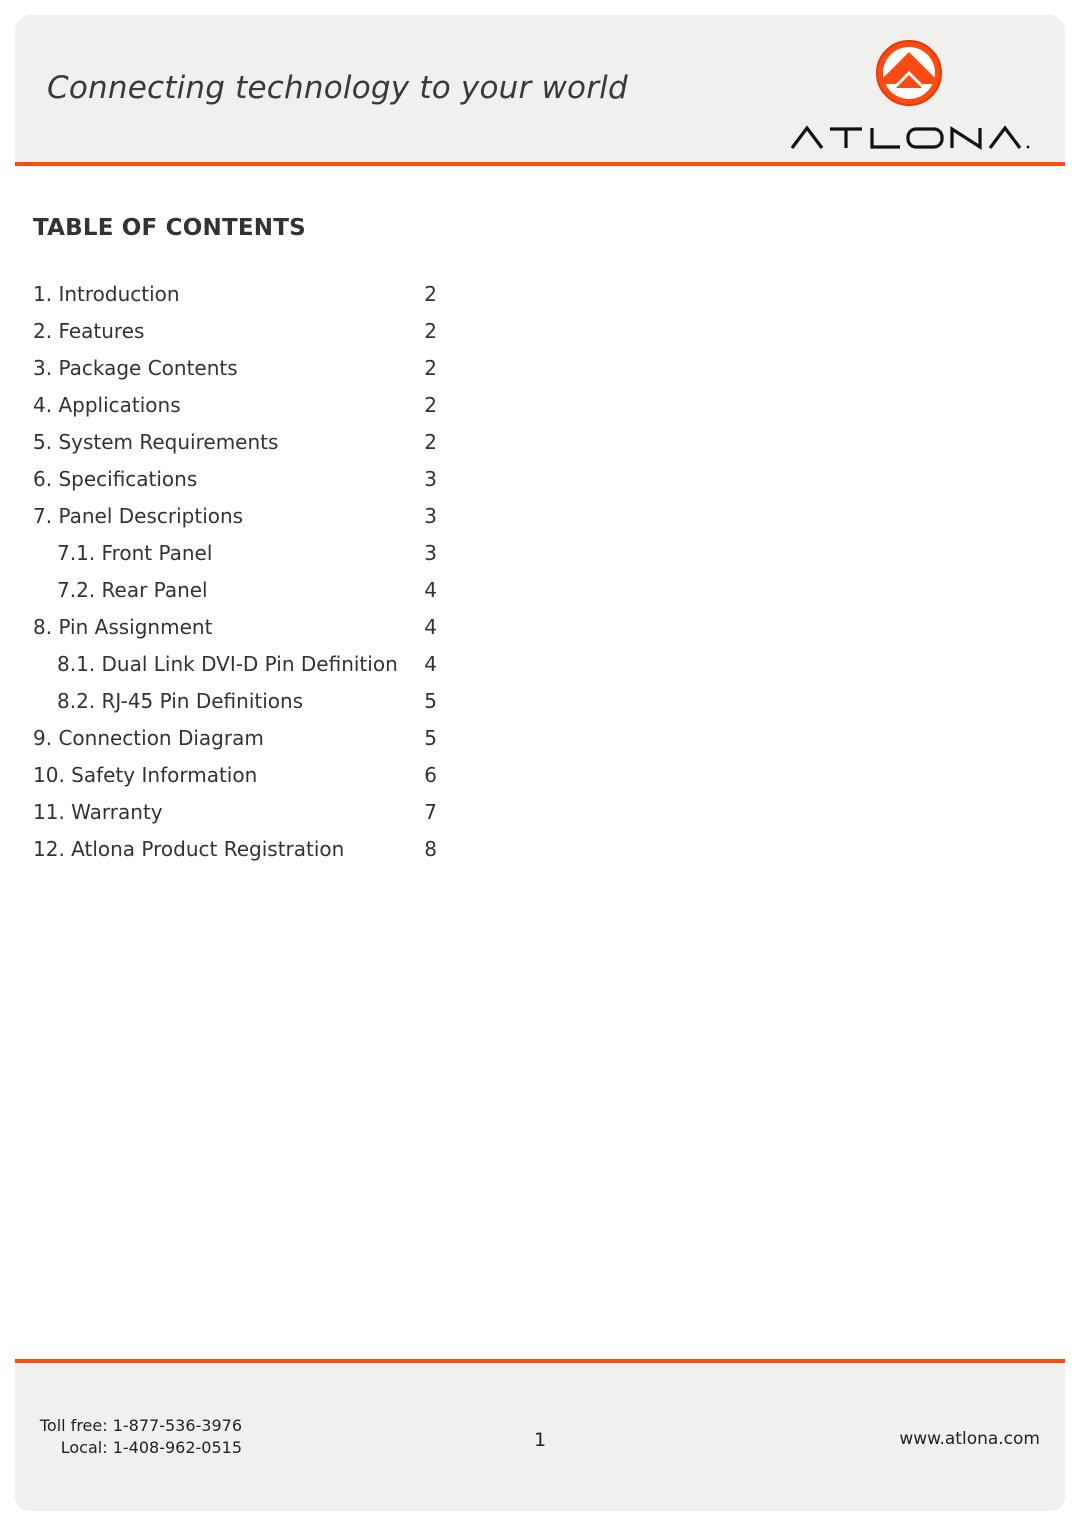  Describe the element at coordinates (235, 299) in the screenshot. I see `toc-entry: 1. Introduction 2` at that location.